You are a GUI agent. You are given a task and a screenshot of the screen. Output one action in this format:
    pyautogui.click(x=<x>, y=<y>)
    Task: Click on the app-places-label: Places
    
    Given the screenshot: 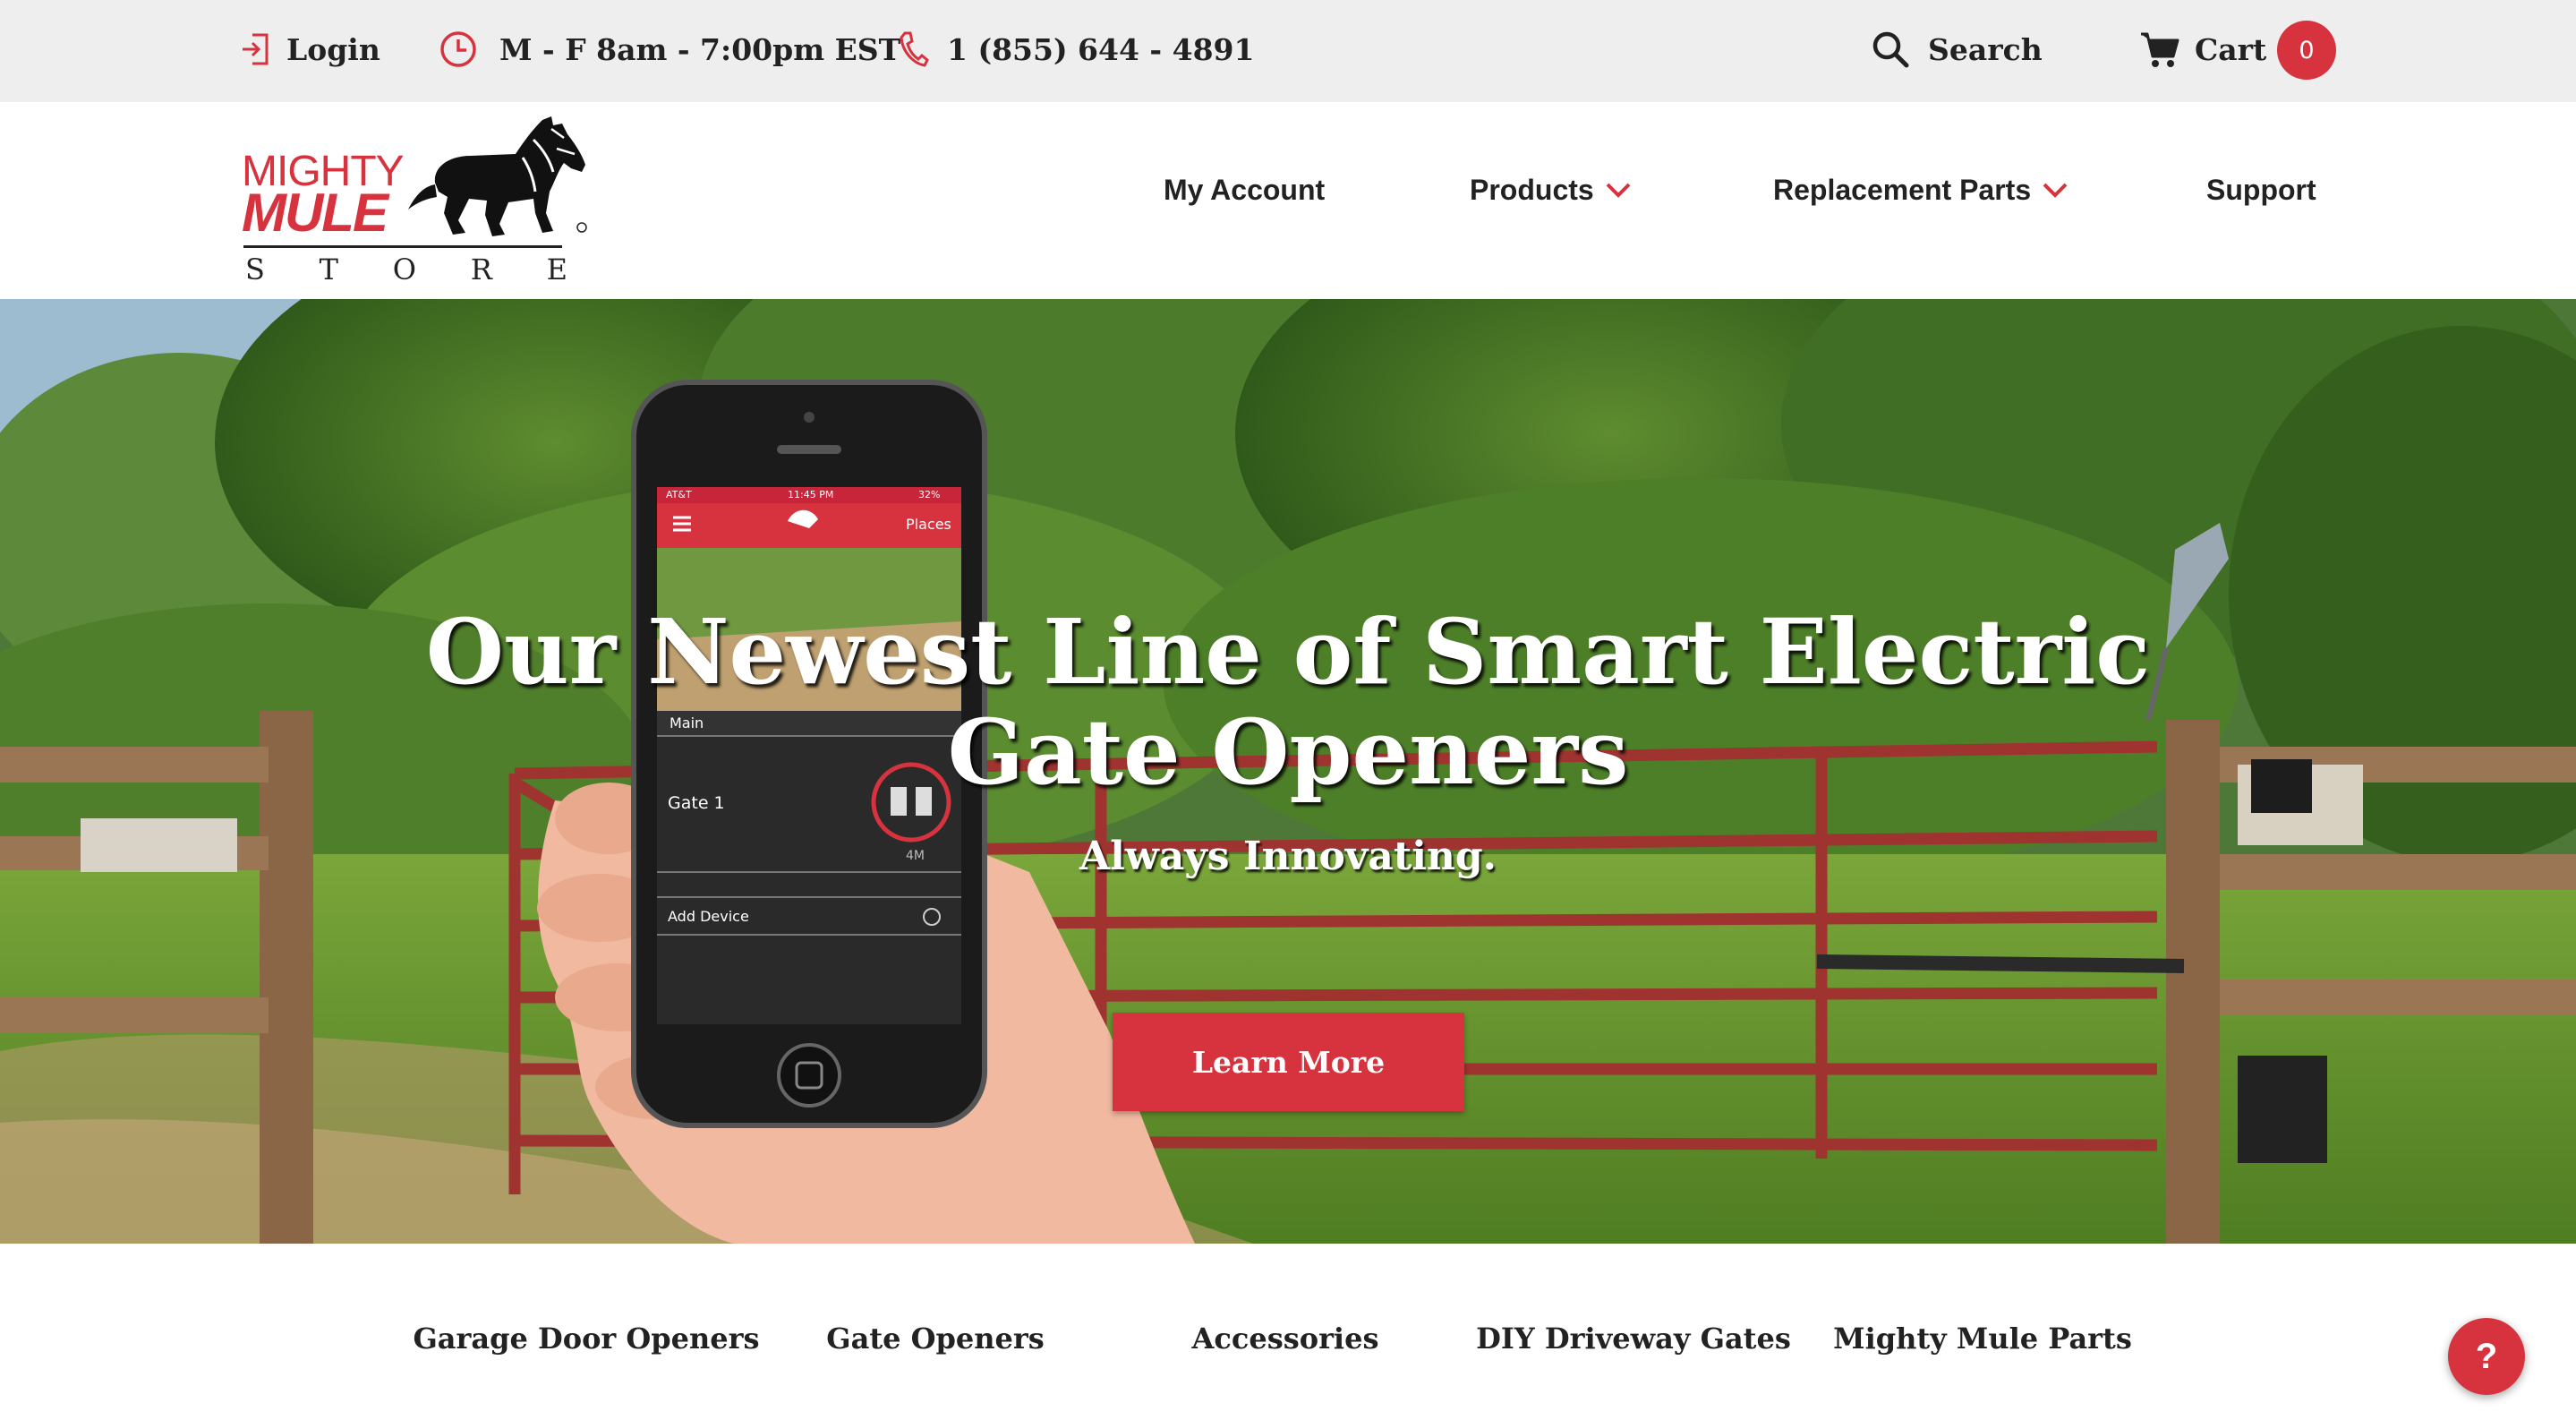 What is the action you would take?
    pyautogui.click(x=928, y=524)
    